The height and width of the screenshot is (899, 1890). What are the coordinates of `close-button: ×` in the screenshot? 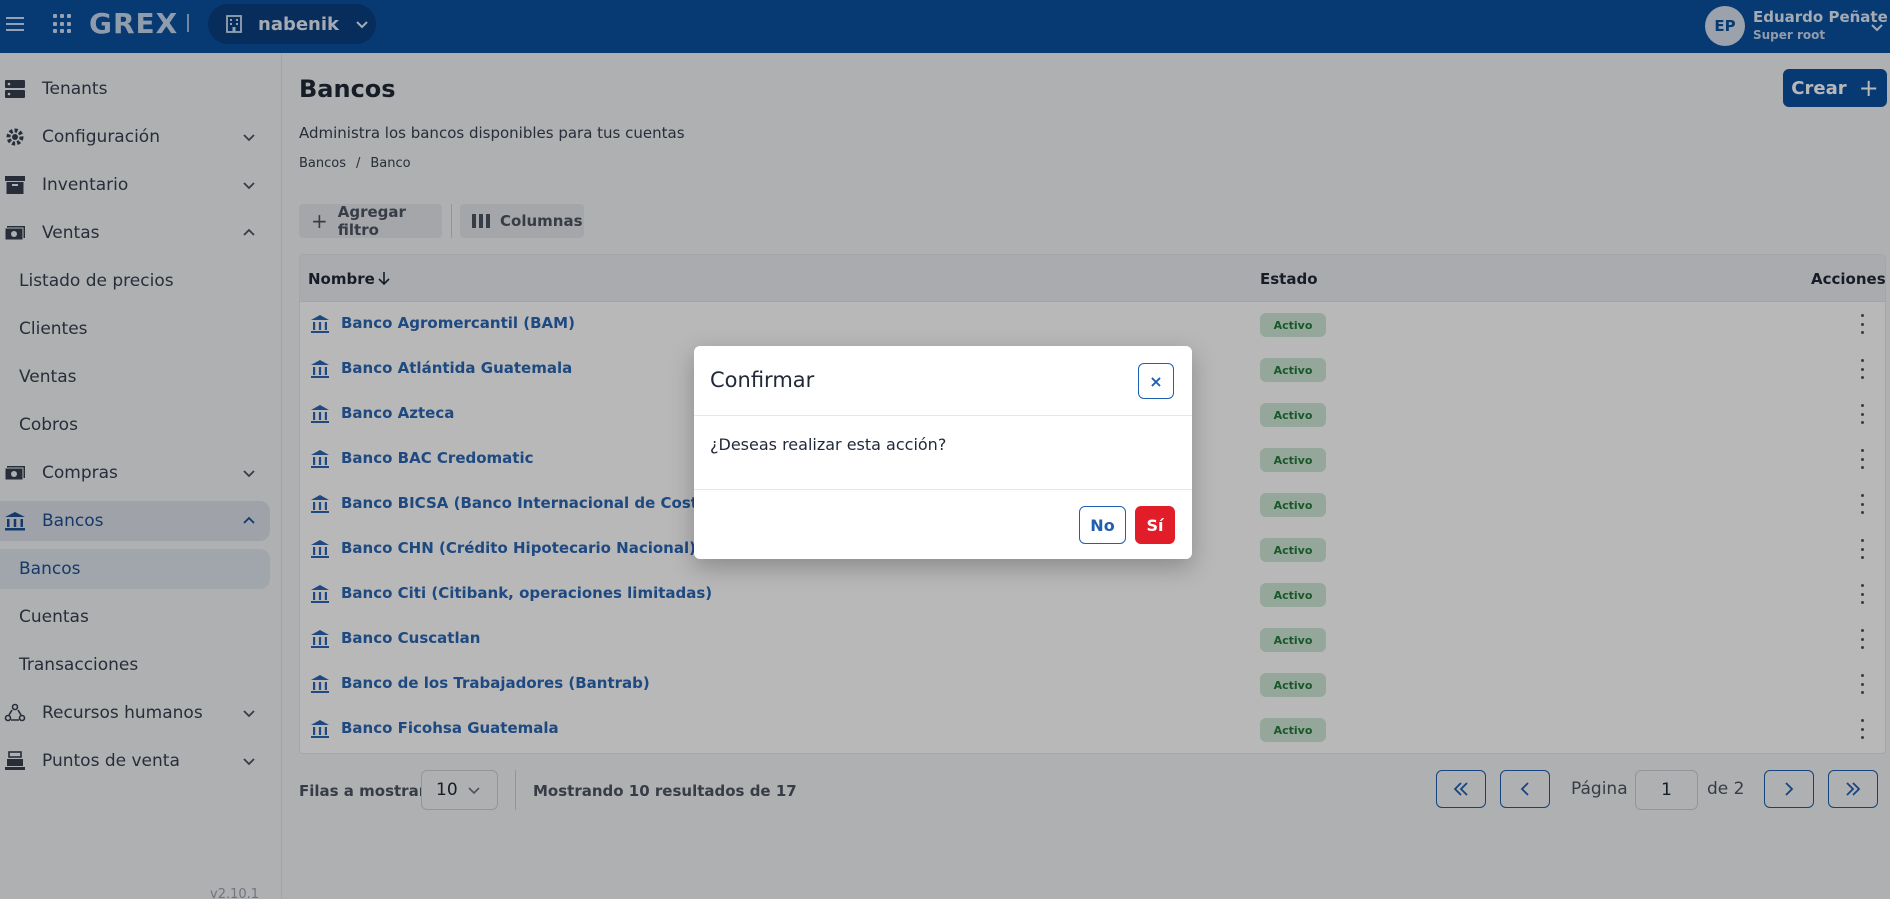 It's located at (1156, 381).